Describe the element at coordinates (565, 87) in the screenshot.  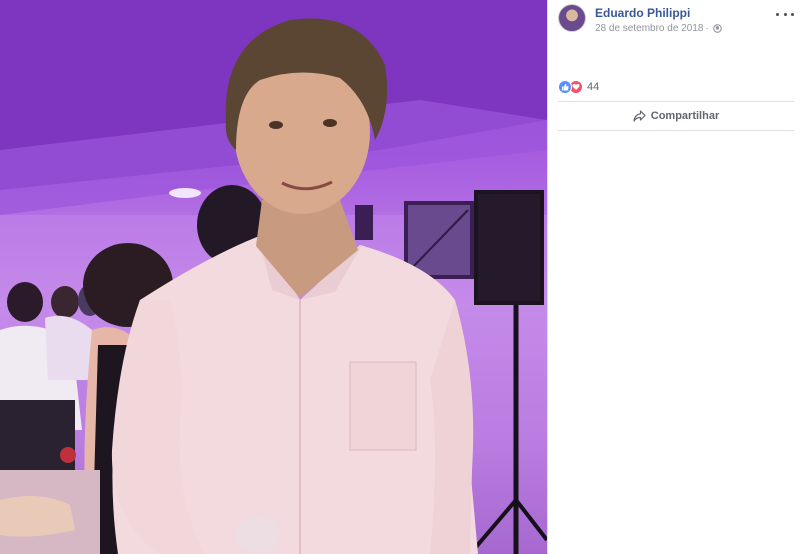
I see `like-icon` at that location.